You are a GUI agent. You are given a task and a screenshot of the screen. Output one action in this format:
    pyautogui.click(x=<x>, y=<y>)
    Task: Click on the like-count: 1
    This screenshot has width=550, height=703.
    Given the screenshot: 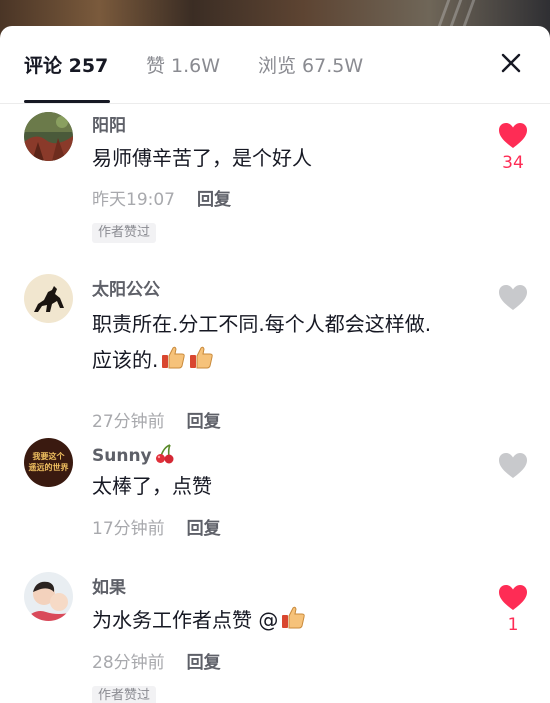 What is the action you would take?
    pyautogui.click(x=513, y=625)
    